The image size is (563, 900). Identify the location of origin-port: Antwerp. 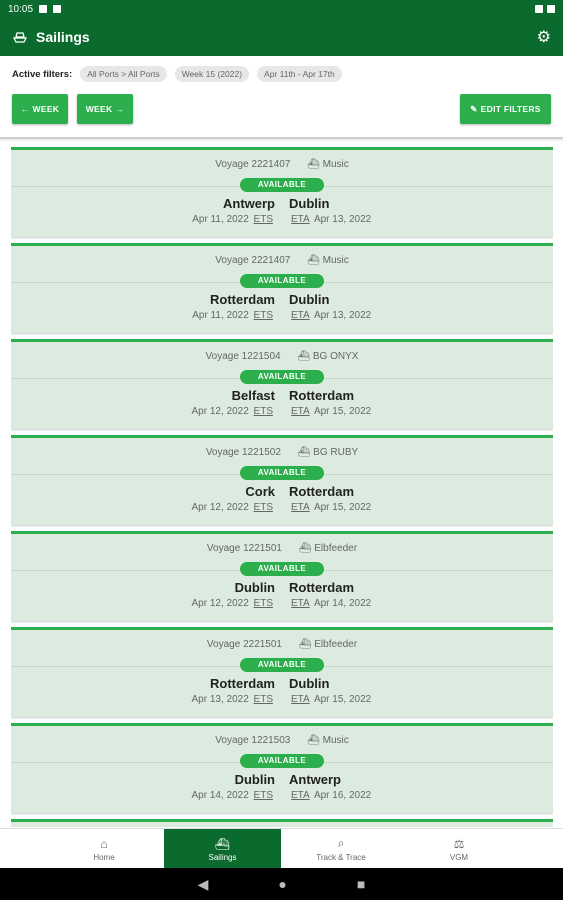
(249, 203).